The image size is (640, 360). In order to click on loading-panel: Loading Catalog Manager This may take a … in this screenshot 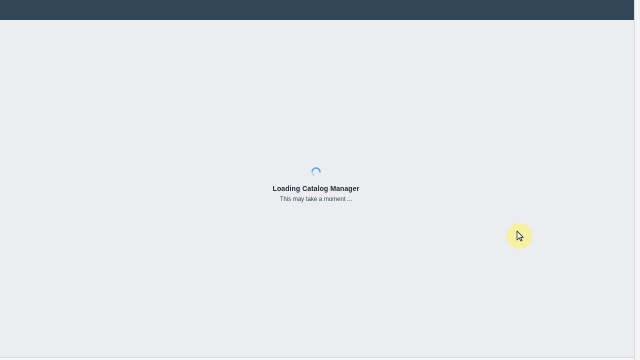, I will do `click(316, 188)`.